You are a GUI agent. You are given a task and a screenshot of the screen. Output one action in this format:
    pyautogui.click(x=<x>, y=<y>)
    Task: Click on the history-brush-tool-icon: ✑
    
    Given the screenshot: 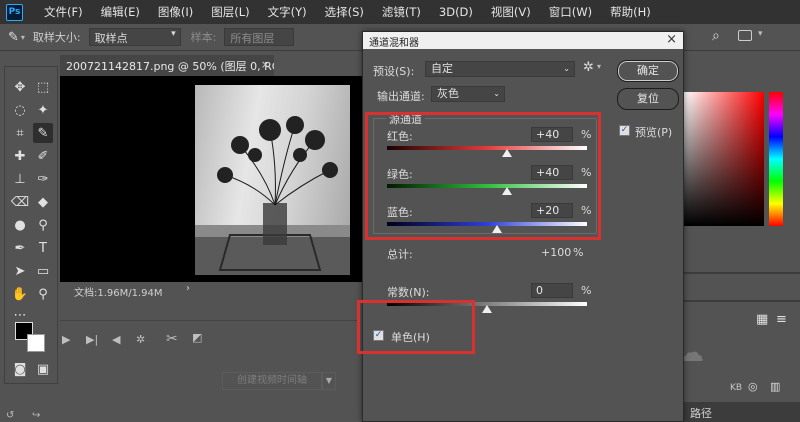 What is the action you would take?
    pyautogui.click(x=43, y=179)
    